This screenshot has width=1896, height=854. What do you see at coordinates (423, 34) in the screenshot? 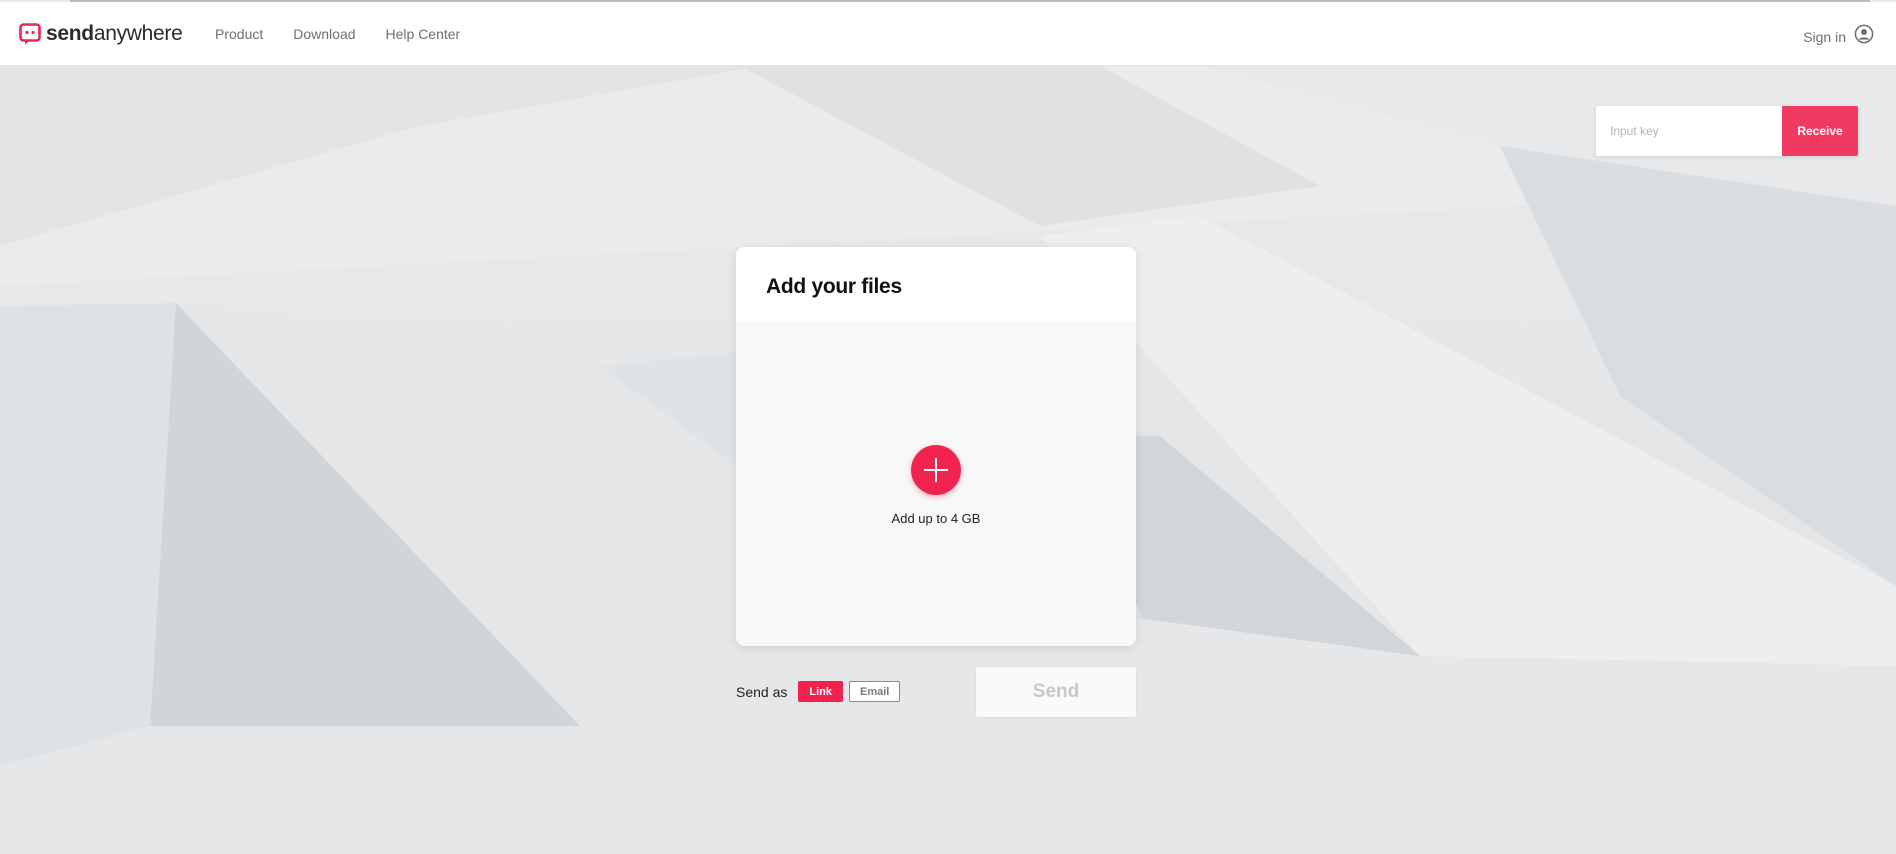
I see `nav-help-center: Help Center` at bounding box center [423, 34].